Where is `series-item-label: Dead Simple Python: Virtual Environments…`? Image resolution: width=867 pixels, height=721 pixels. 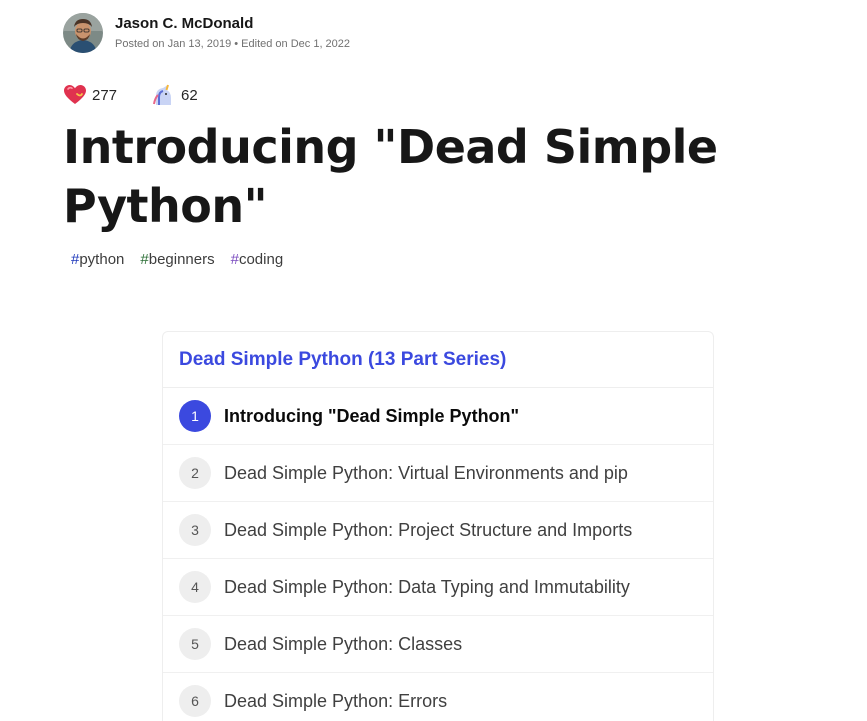
series-item-label: Dead Simple Python: Virtual Environments… is located at coordinates (426, 472).